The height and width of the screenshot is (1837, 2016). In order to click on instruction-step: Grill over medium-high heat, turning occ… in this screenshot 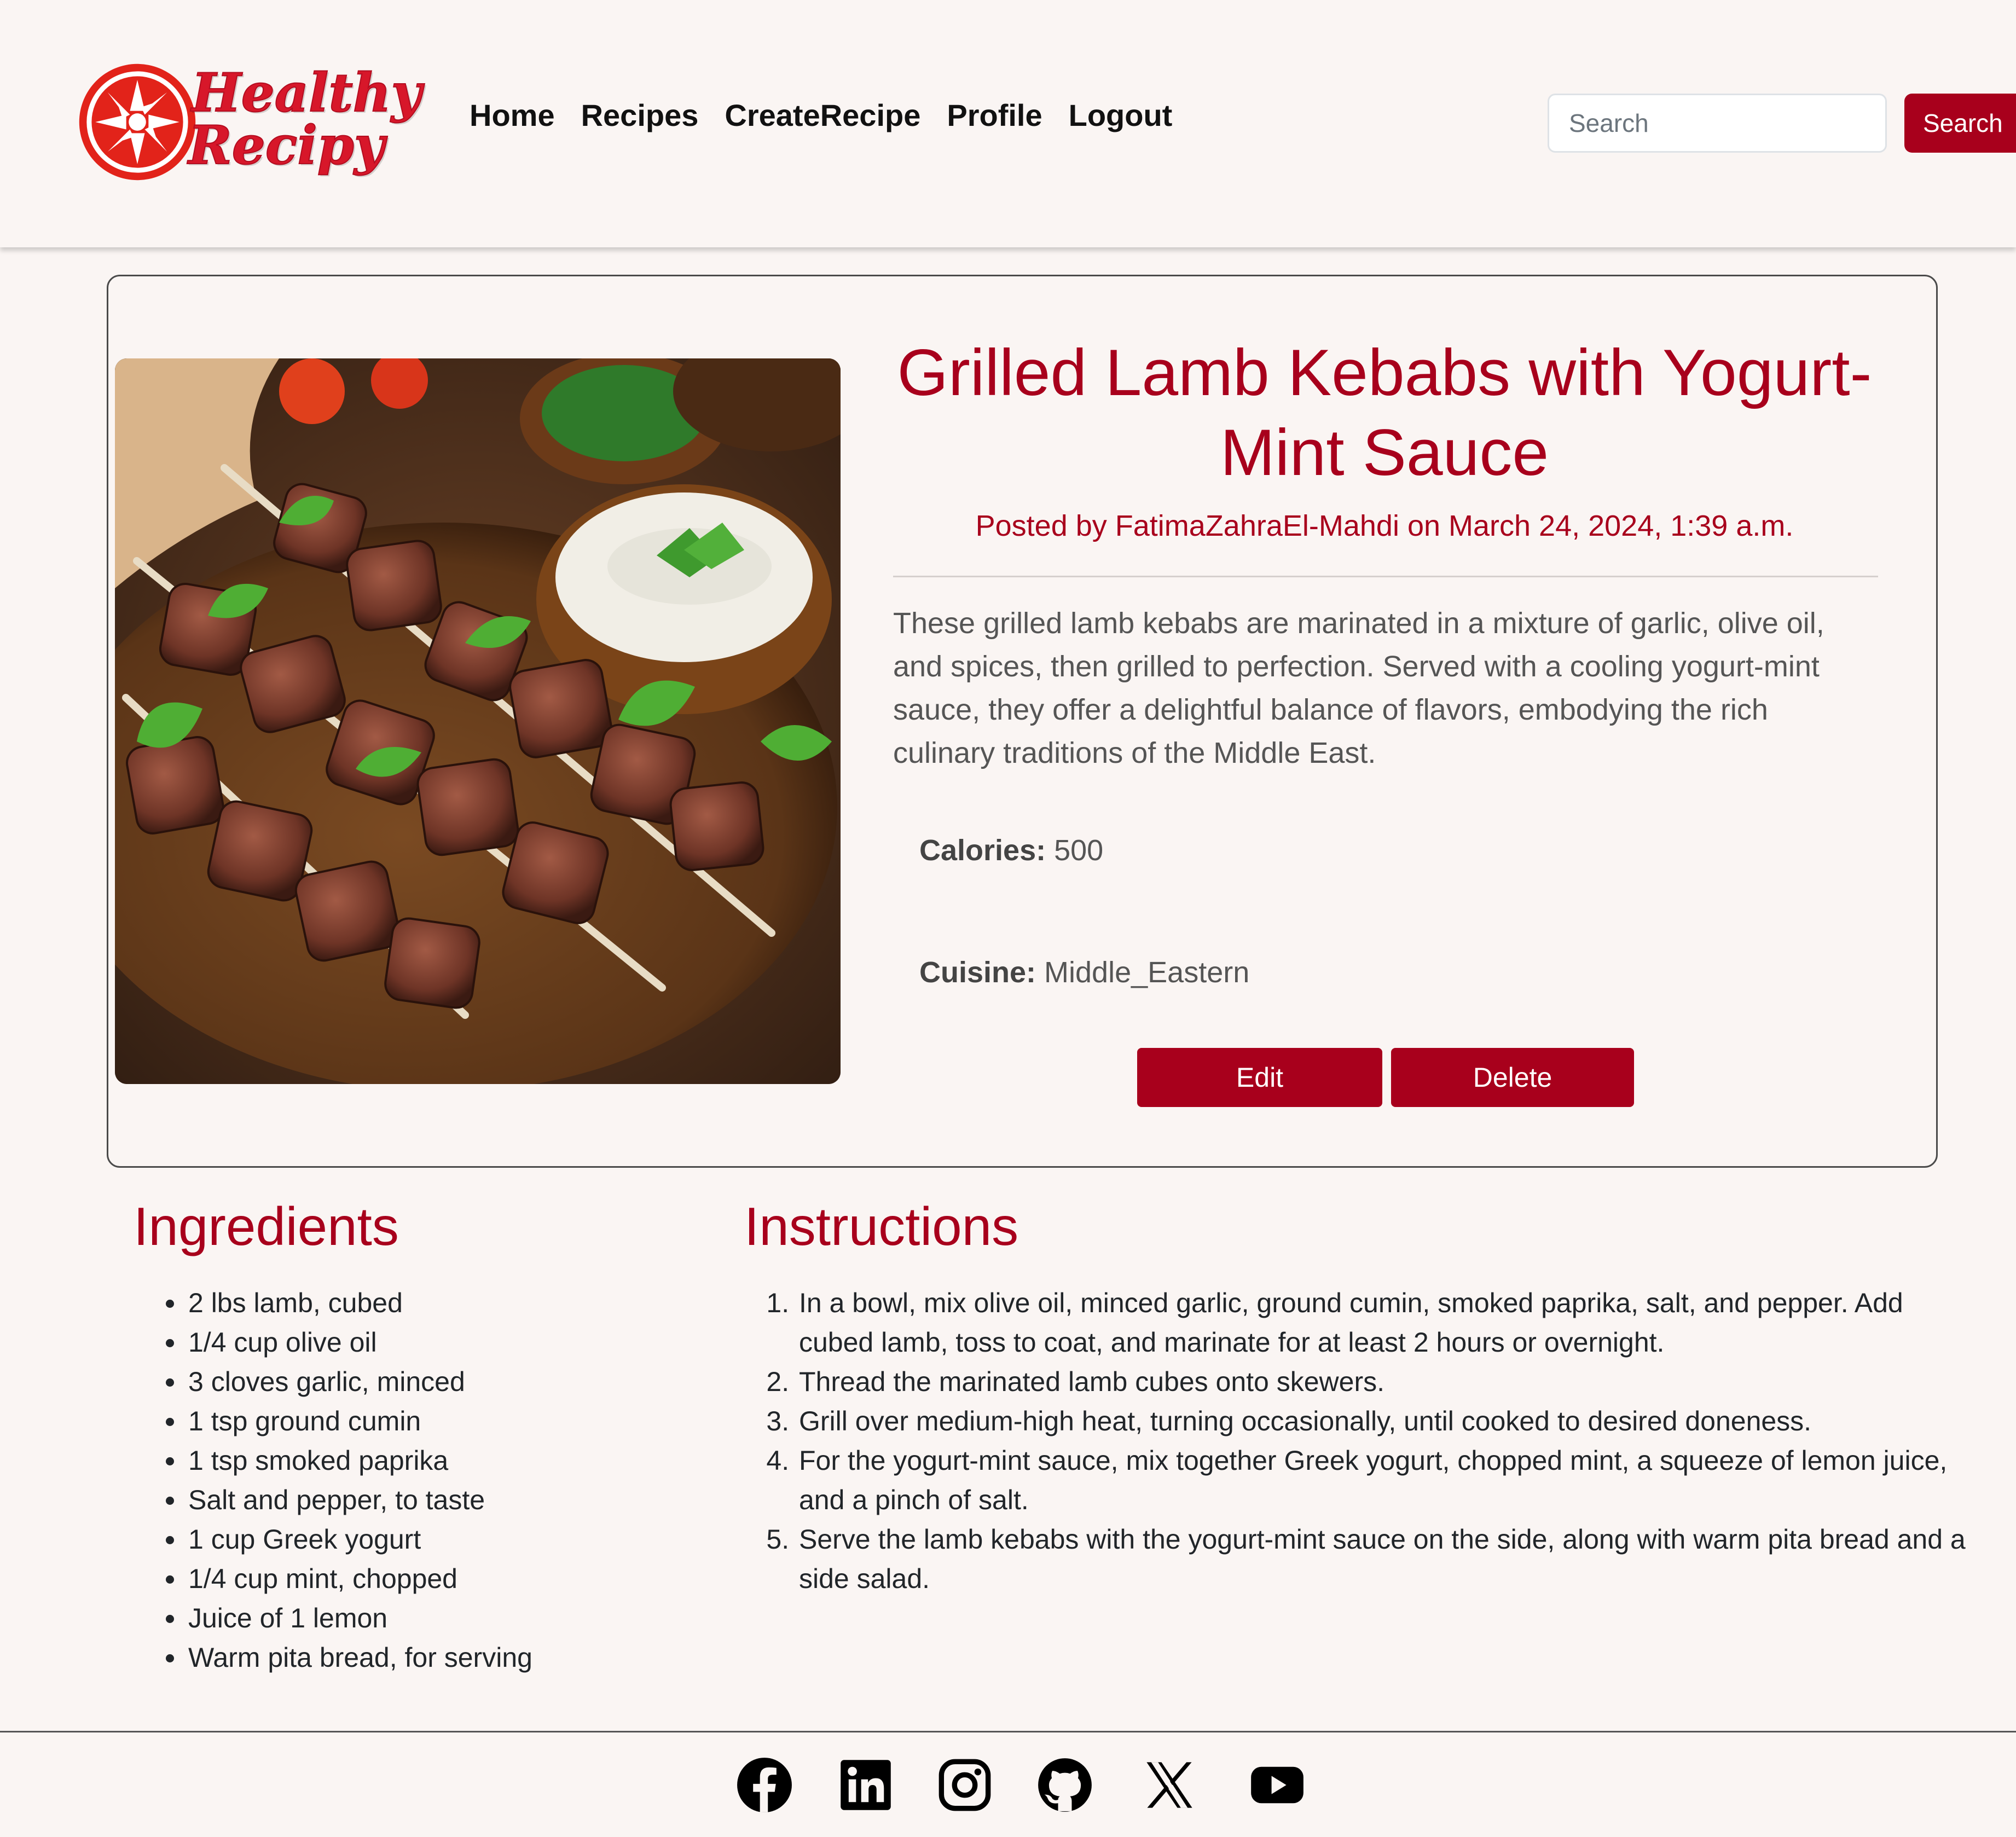, I will do `click(1382, 1421)`.